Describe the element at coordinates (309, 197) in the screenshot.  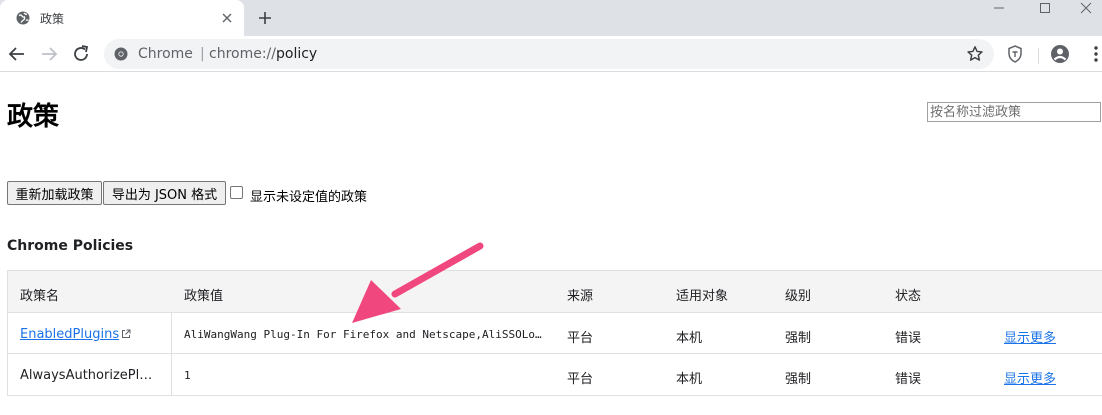
I see `show-unset-label: 显示未设定值的政策` at that location.